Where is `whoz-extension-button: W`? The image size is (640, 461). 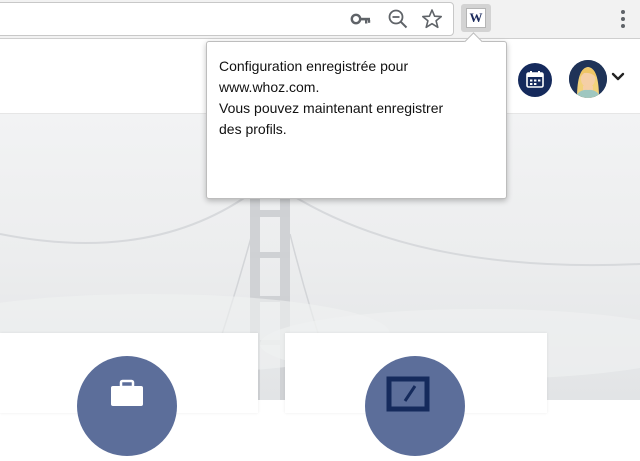 whoz-extension-button: W is located at coordinates (476, 18).